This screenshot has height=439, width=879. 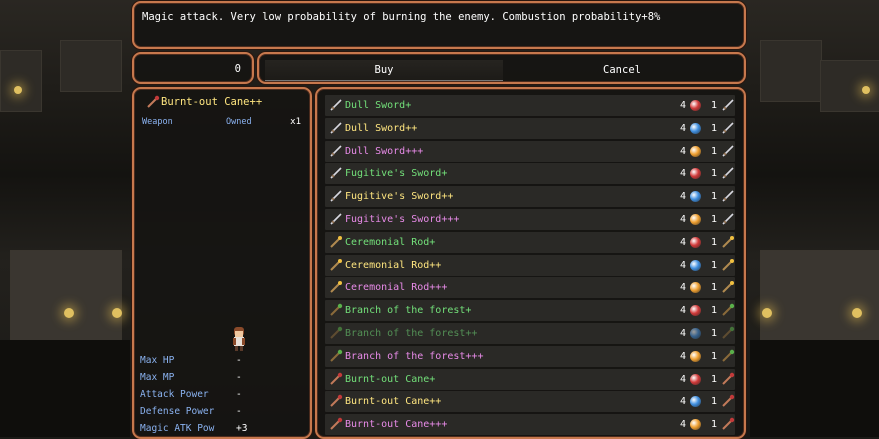 What do you see at coordinates (210, 377) in the screenshot?
I see `stat-row: Max MP -` at bounding box center [210, 377].